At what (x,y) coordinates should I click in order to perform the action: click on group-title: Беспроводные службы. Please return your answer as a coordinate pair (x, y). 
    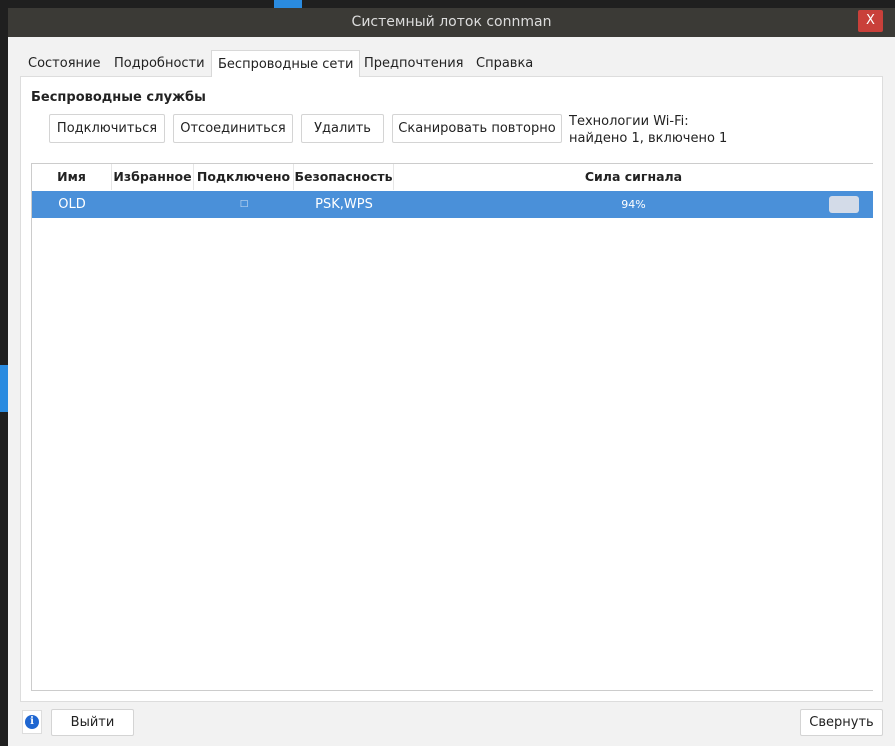
    Looking at the image, I should click on (118, 97).